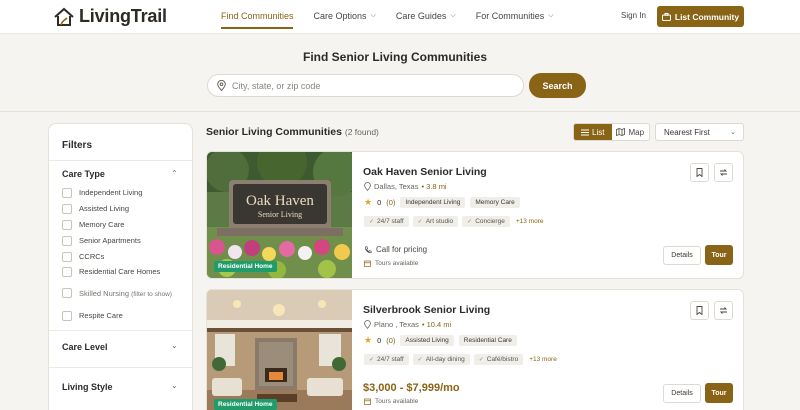 This screenshot has height=410, width=800. I want to click on sort-value: Nearest First, so click(687, 132).